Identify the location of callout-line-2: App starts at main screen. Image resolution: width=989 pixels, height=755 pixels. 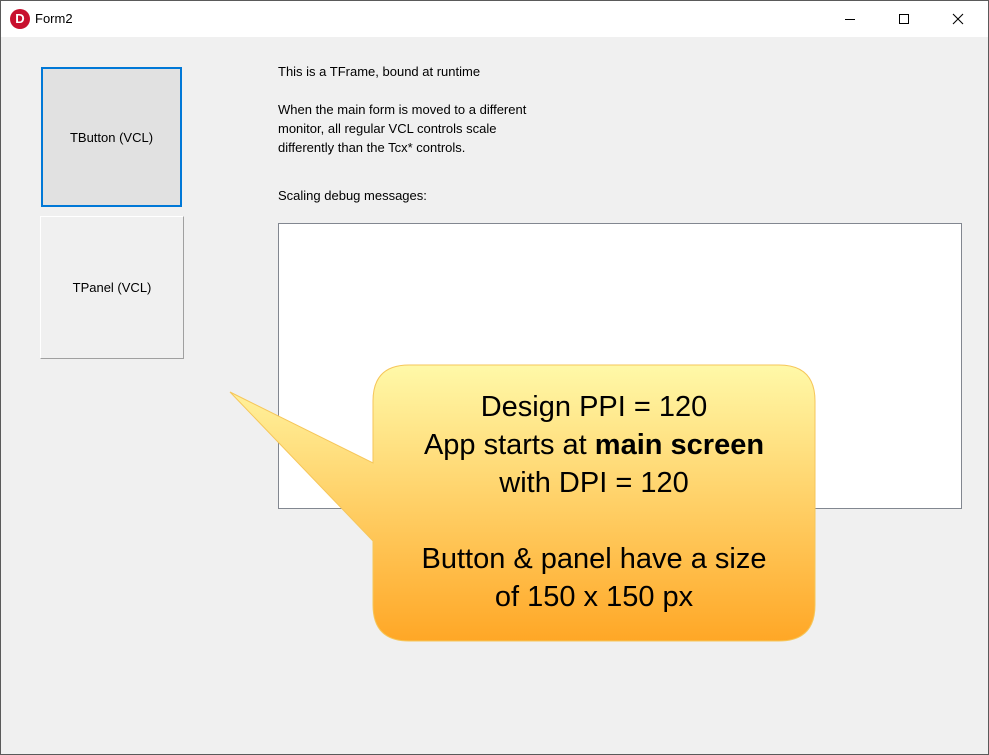
(594, 445).